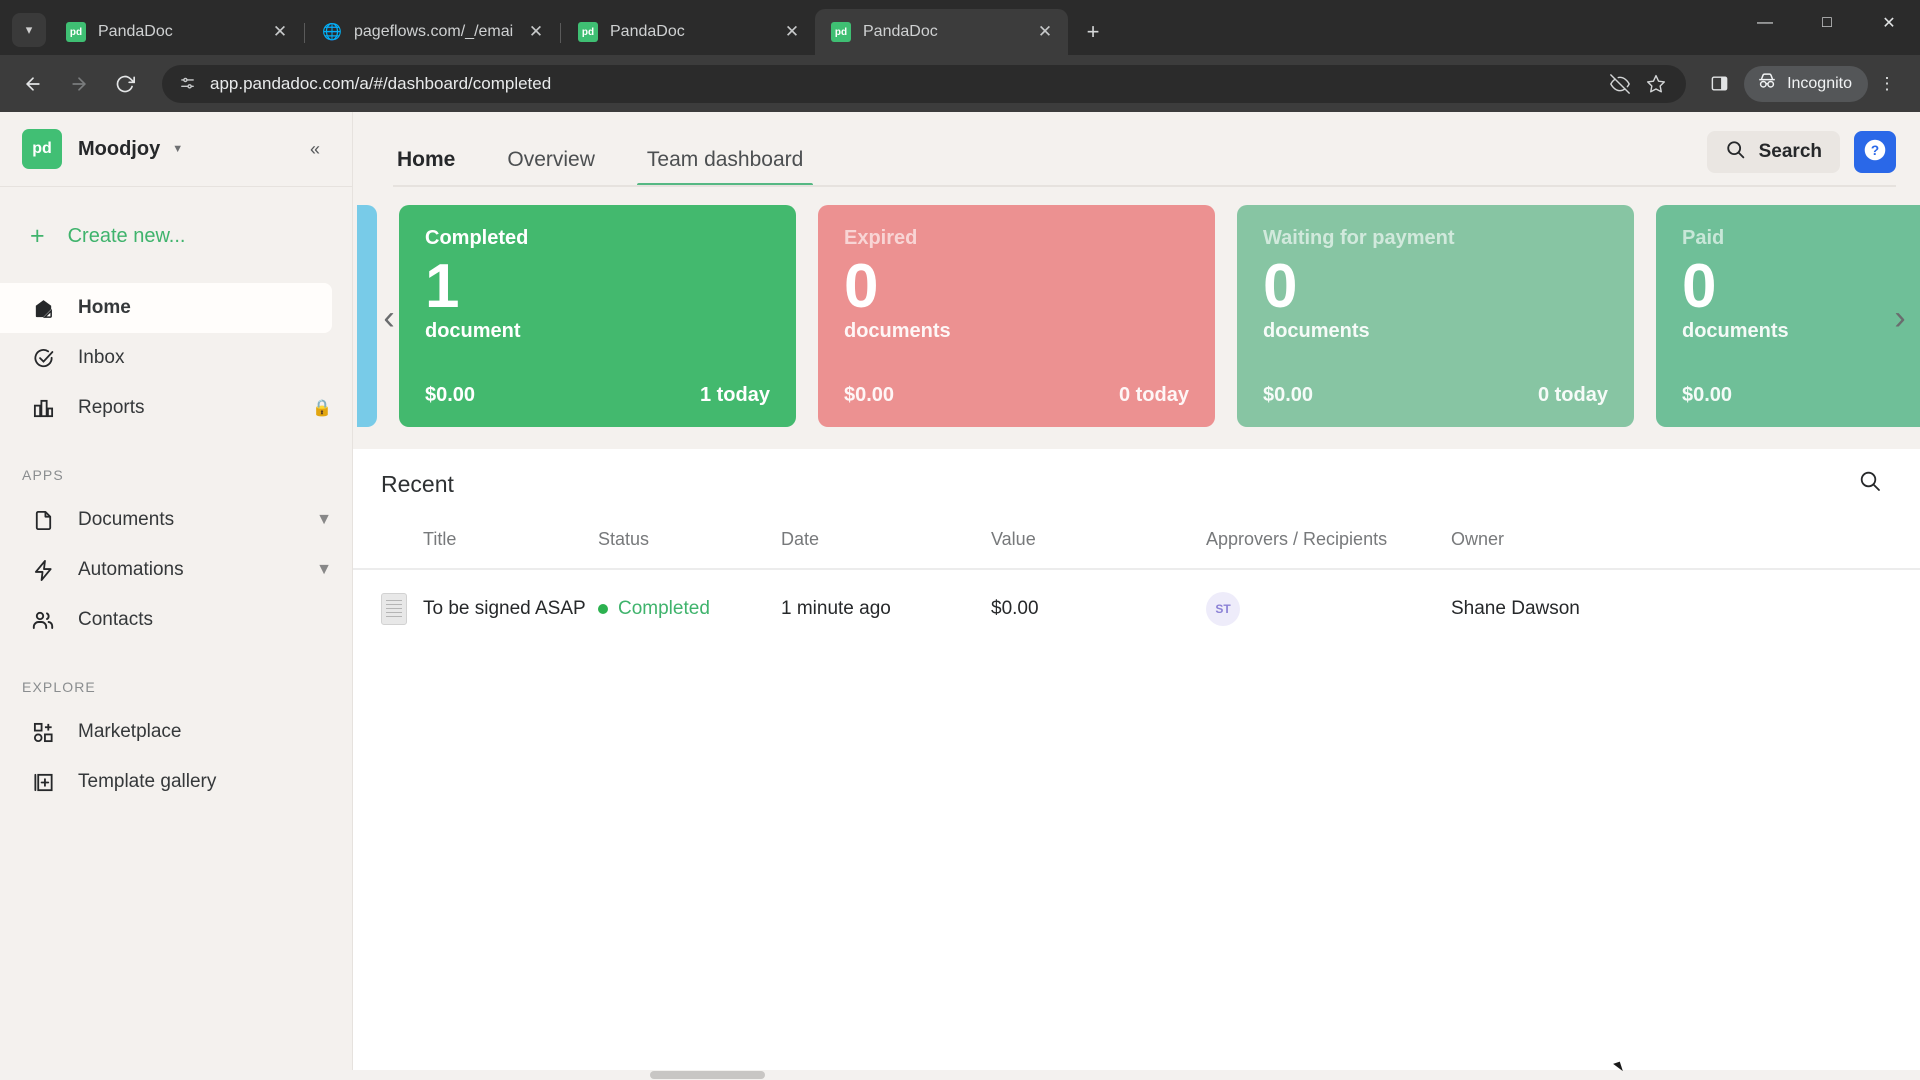 This screenshot has width=1920, height=1080. Describe the element at coordinates (176, 782) in the screenshot. I see `sidebar-item-template-gallery: Template gallery` at that location.